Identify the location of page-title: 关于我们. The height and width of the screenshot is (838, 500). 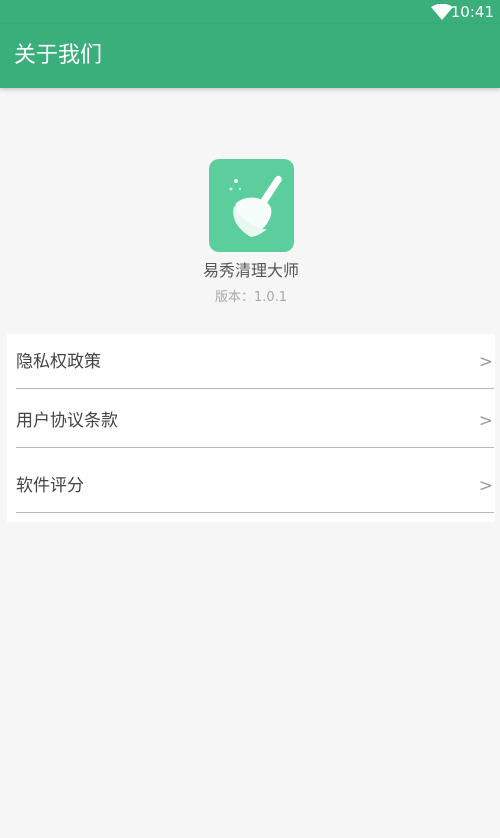
(58, 55).